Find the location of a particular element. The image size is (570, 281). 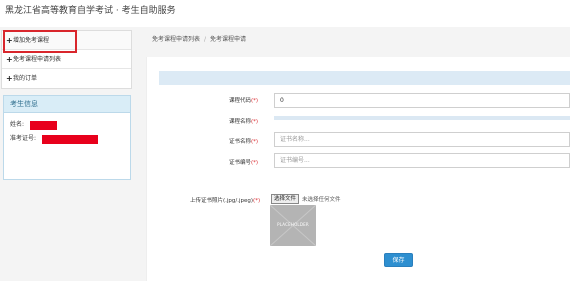

candidate-info-panel: 考生信息 姓名: 准考证号: is located at coordinates (67, 137).